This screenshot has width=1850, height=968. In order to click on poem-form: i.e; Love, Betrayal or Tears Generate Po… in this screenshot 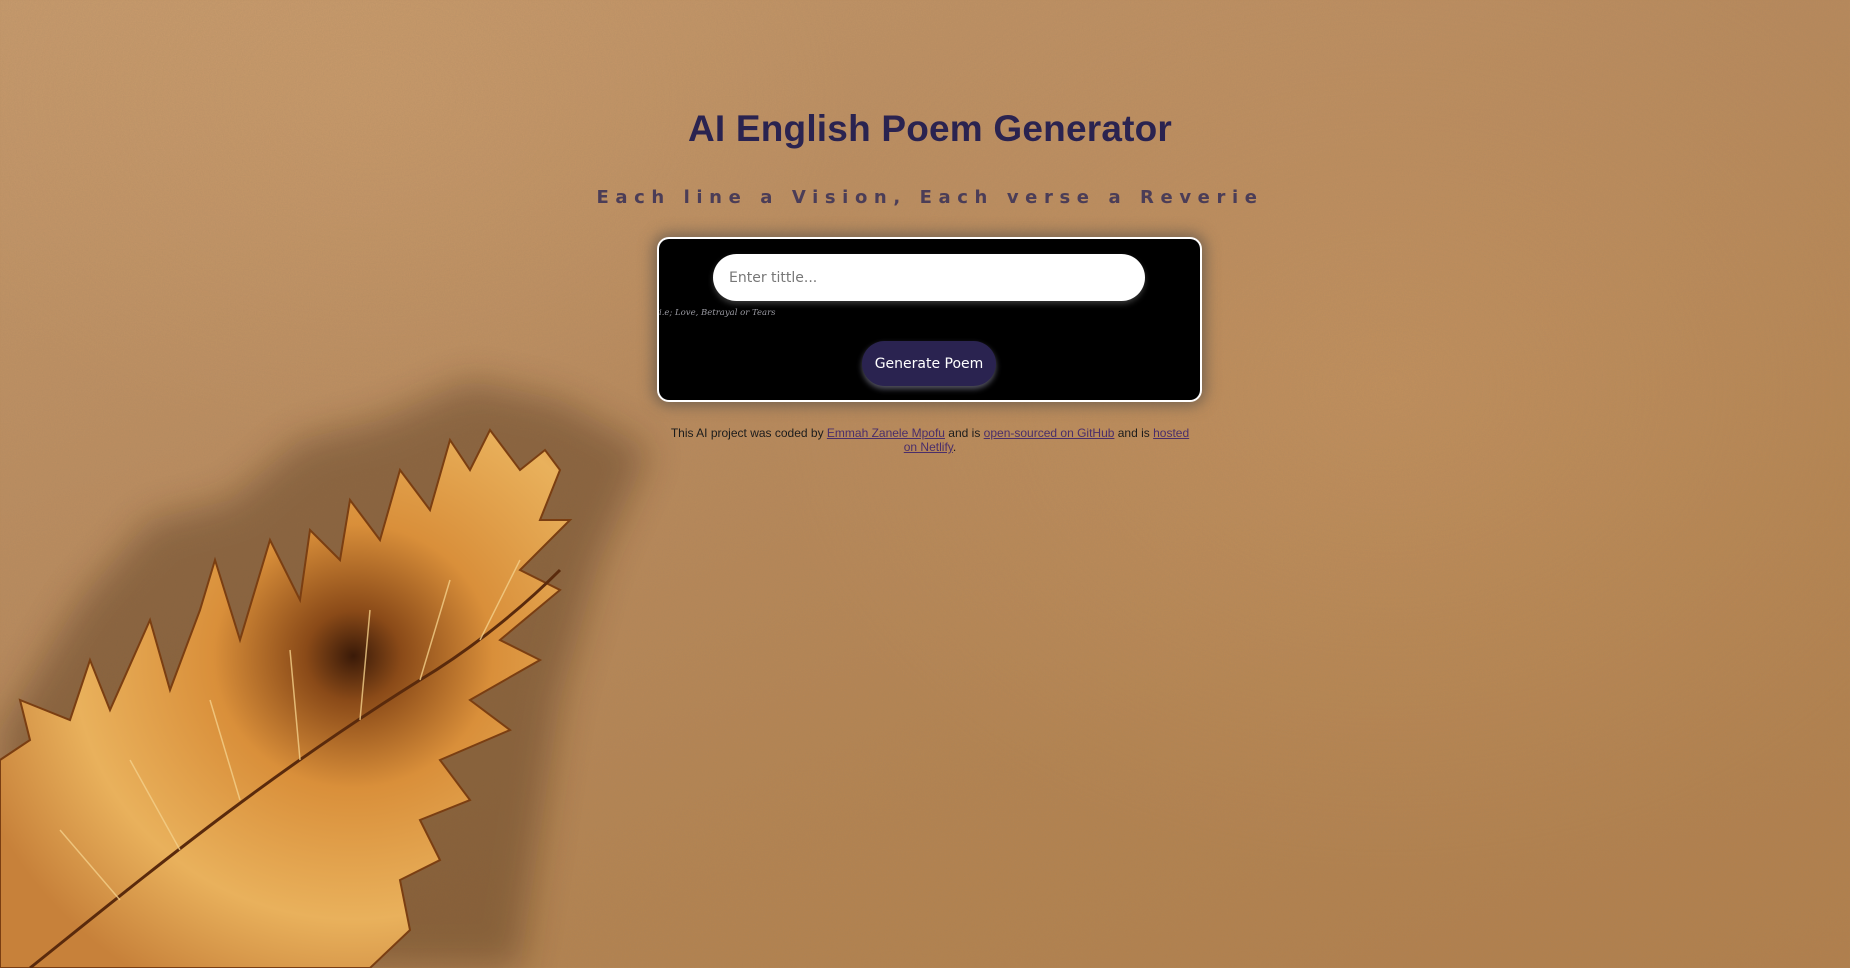, I will do `click(929, 319)`.